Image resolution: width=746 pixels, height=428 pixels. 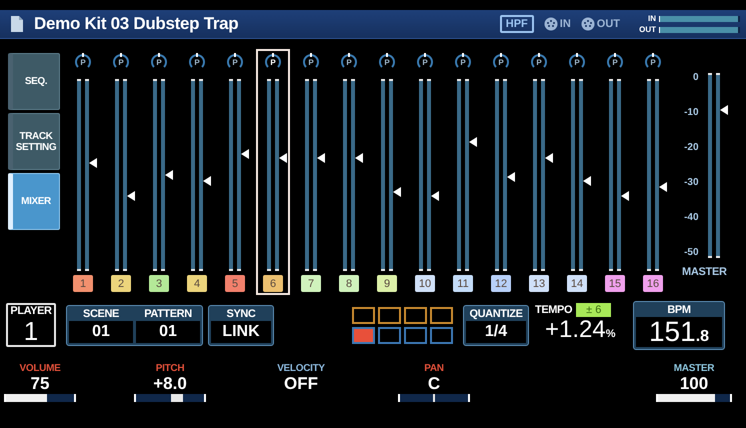 What do you see at coordinates (501, 283) in the screenshot?
I see `channel-number: 12` at bounding box center [501, 283].